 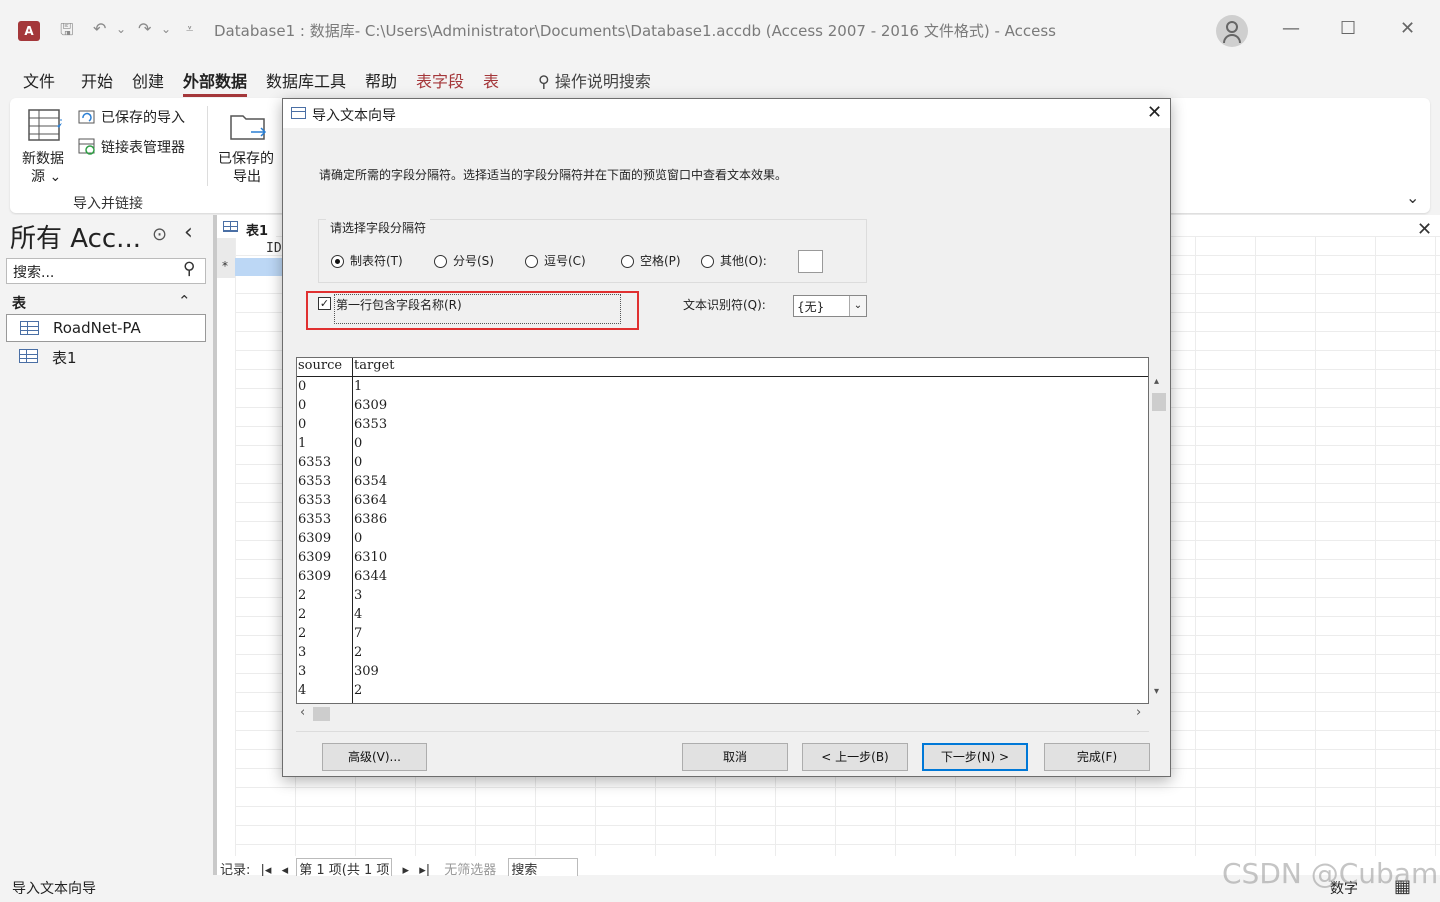 I want to click on preview-vertical-scrollbar: ▴ ▾, so click(x=1159, y=540).